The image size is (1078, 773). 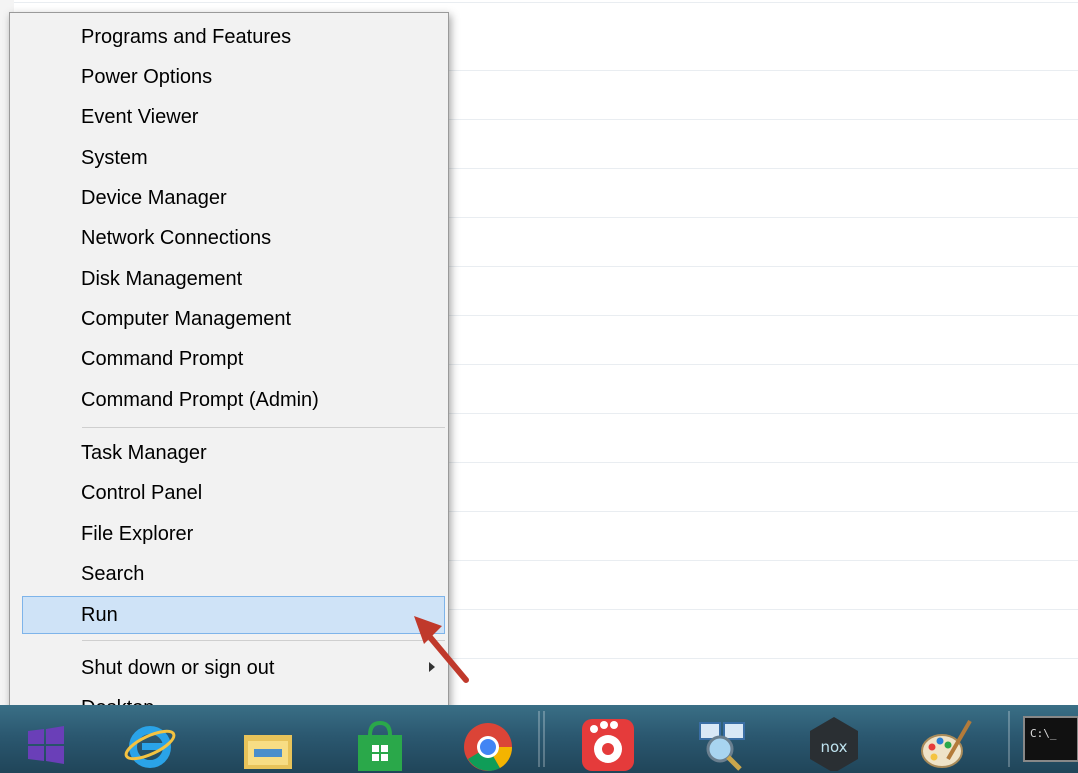 I want to click on menu-item-programs-and-features: Programs and Features, so click(x=233, y=37).